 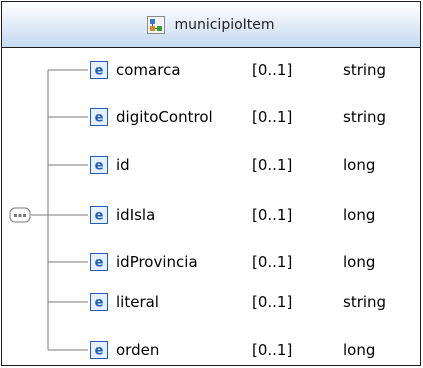 I want to click on element-name: orden, so click(x=138, y=350).